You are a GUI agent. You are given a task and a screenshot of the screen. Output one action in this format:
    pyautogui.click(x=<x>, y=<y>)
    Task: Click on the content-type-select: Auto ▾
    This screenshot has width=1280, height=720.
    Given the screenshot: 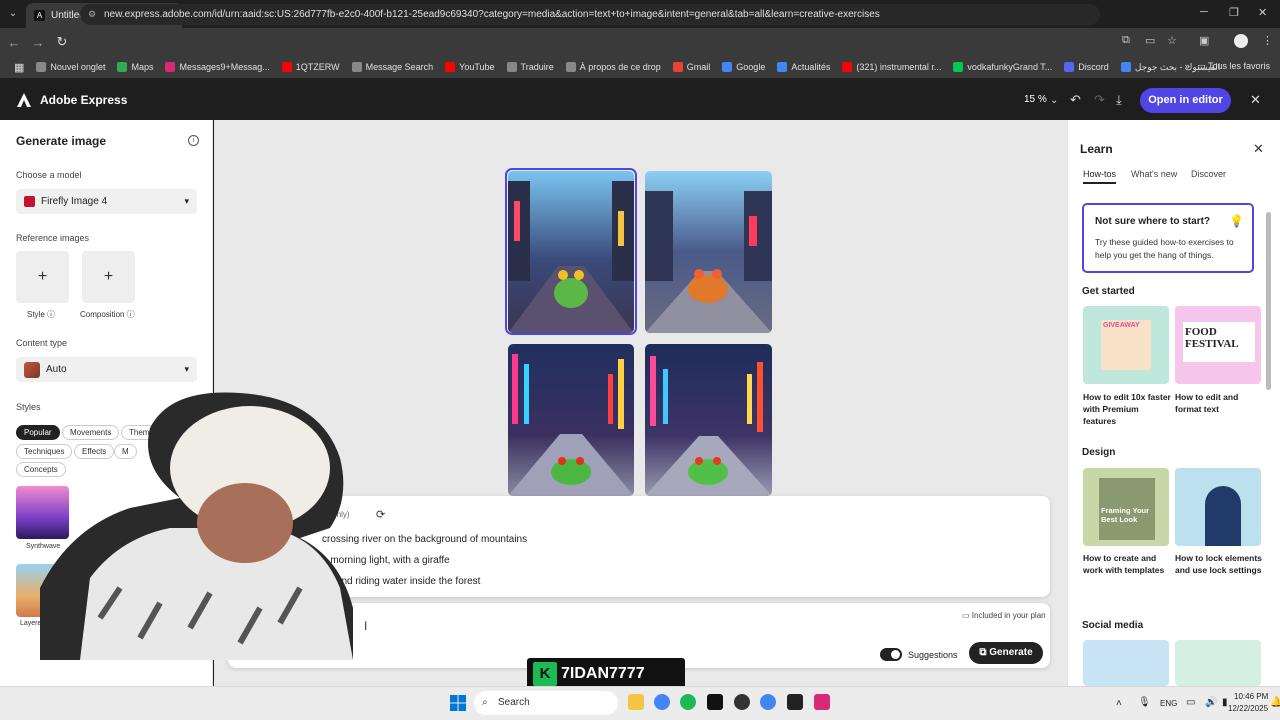 What is the action you would take?
    pyautogui.click(x=106, y=369)
    